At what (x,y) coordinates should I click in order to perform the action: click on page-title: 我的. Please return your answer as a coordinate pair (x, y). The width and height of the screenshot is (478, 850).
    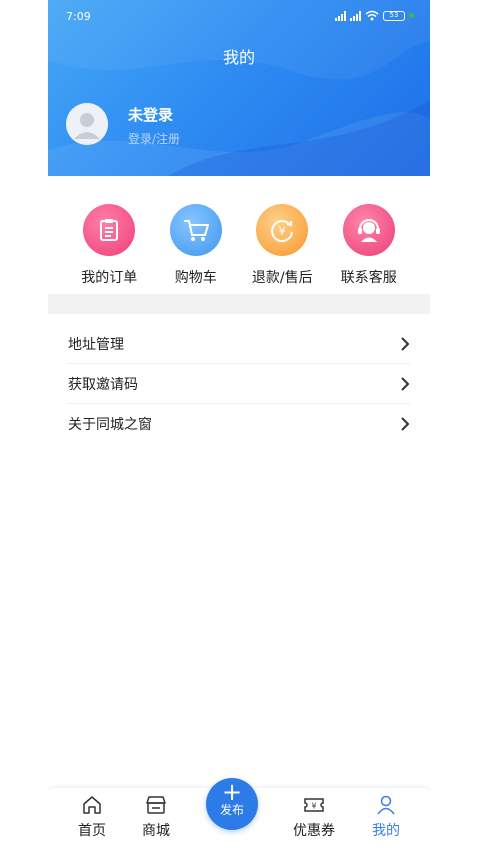
    Looking at the image, I should click on (238, 57).